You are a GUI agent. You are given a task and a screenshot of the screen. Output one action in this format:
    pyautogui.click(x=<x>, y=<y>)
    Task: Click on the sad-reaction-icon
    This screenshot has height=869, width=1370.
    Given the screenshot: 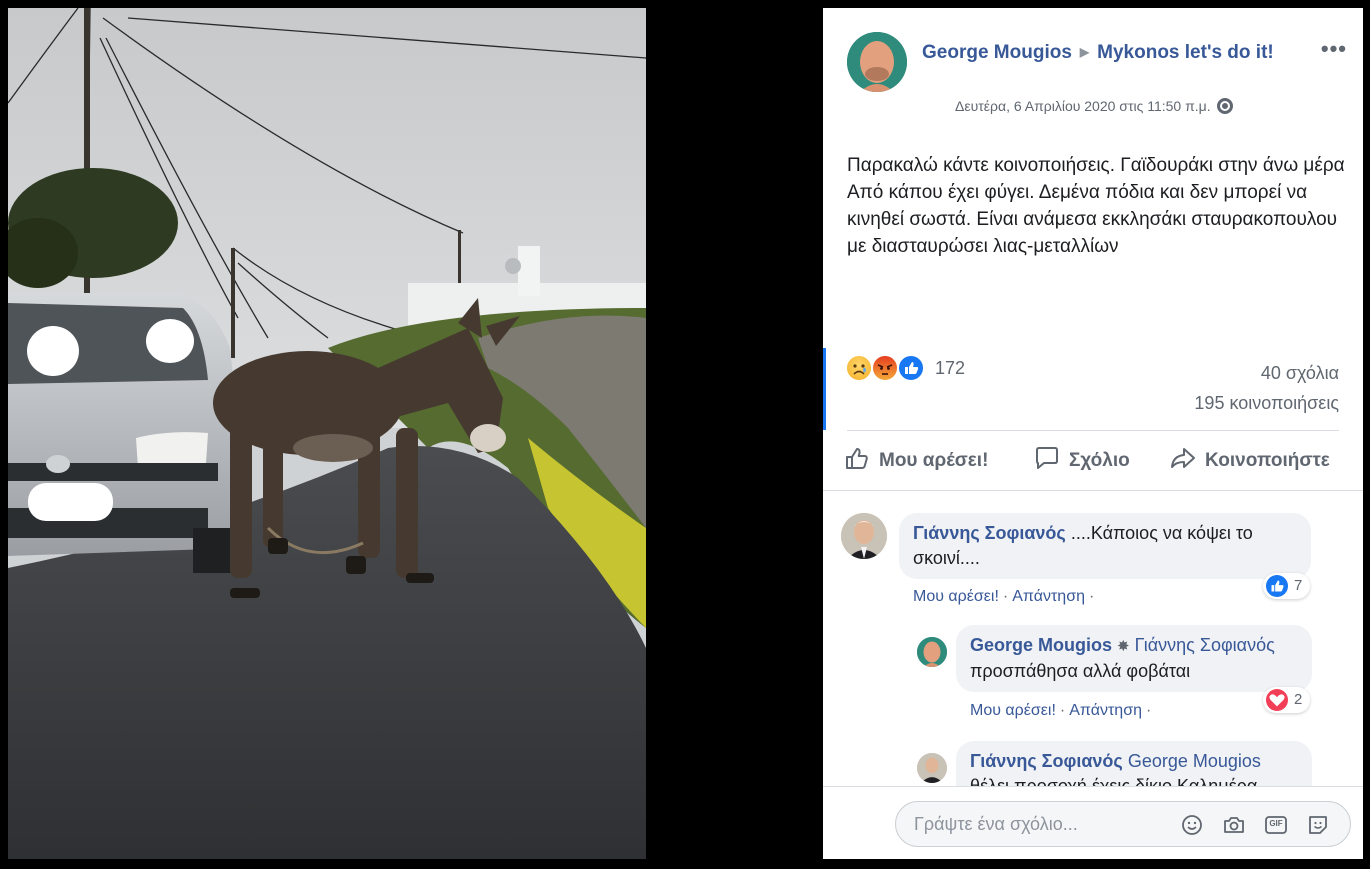 What is the action you would take?
    pyautogui.click(x=859, y=368)
    